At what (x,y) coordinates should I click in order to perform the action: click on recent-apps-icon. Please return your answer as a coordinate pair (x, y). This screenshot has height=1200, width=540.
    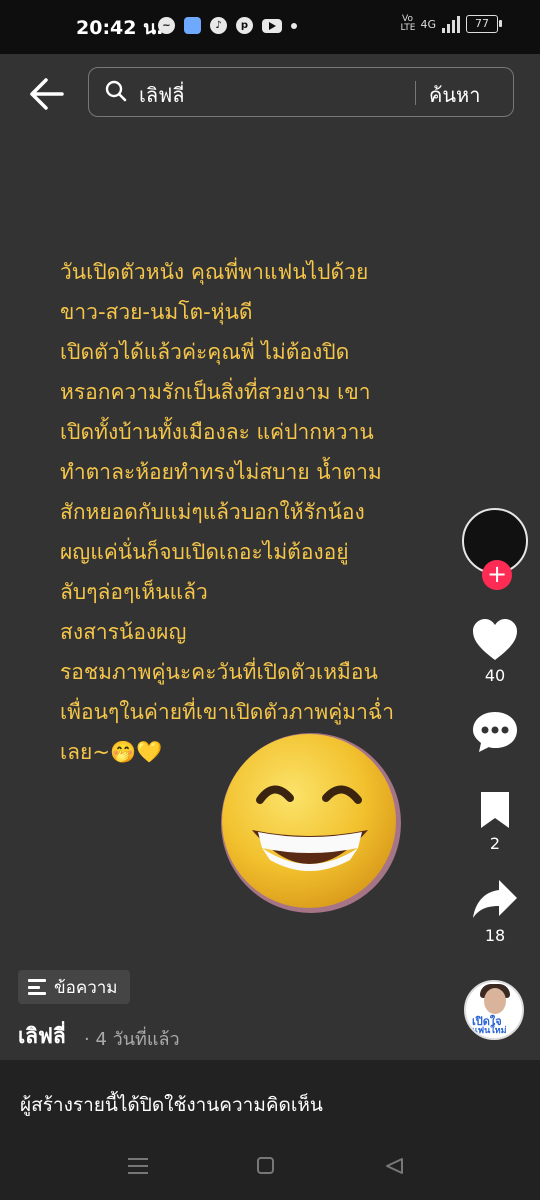
    Looking at the image, I should click on (138, 1166).